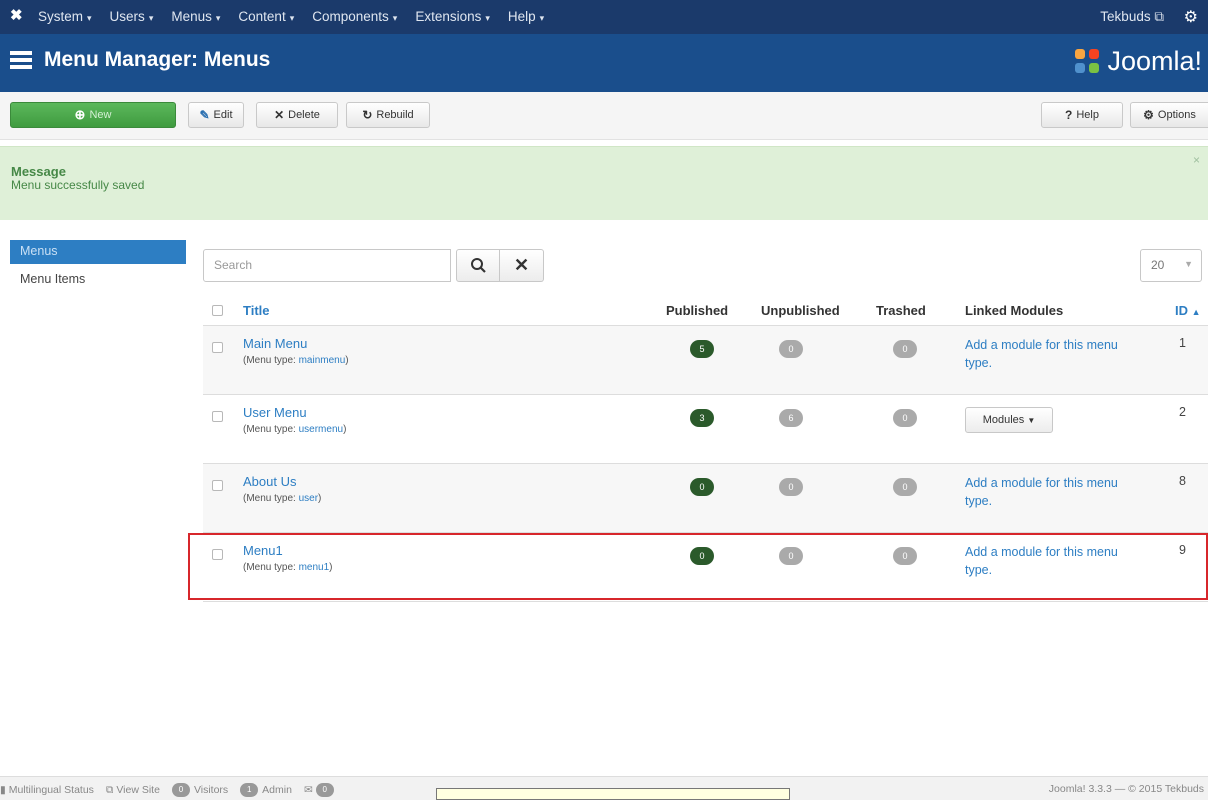 This screenshot has width=1208, height=800. What do you see at coordinates (604, 63) in the screenshot?
I see `page-header: Menu Manager: Menus Joomla!` at bounding box center [604, 63].